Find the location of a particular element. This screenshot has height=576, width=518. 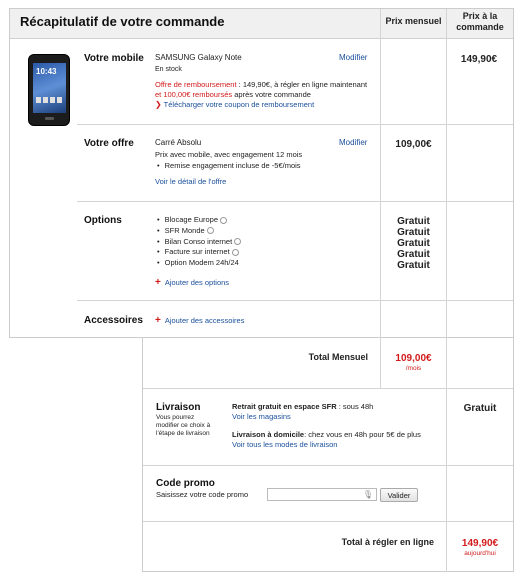

app-icons is located at coordinates (49, 100).